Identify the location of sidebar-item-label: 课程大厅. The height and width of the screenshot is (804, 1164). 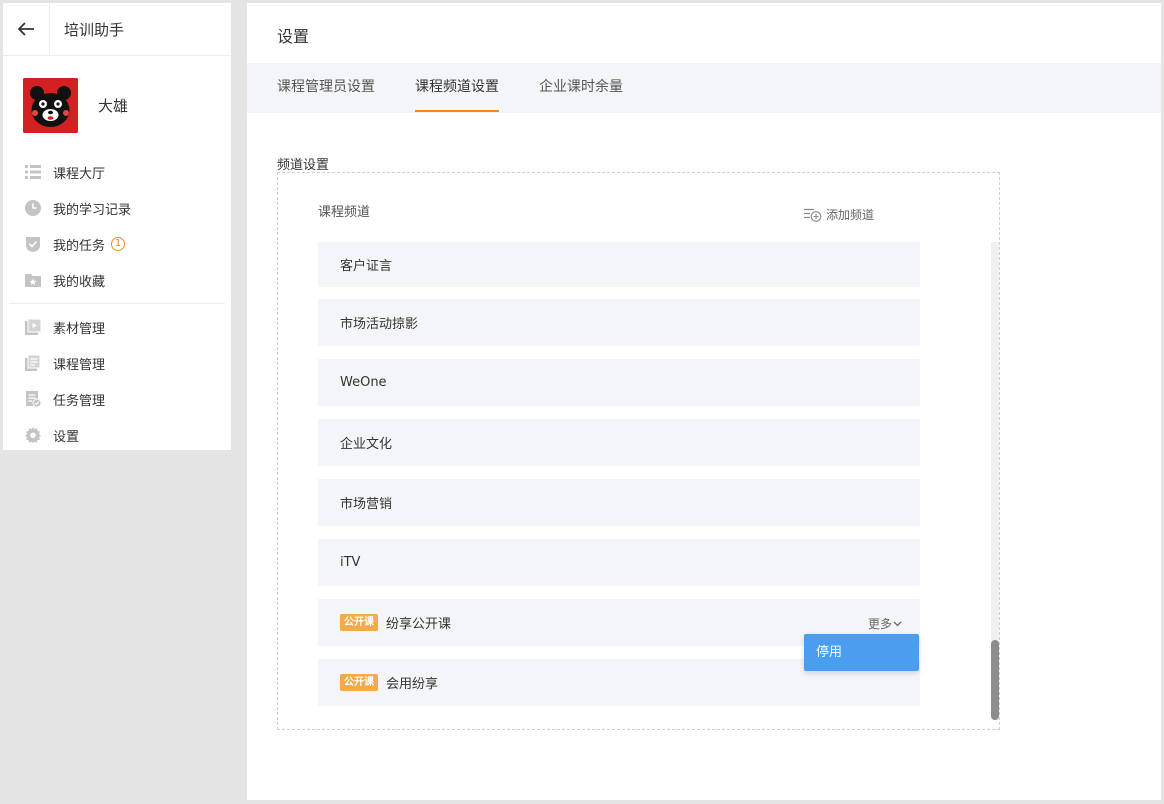
(79, 174).